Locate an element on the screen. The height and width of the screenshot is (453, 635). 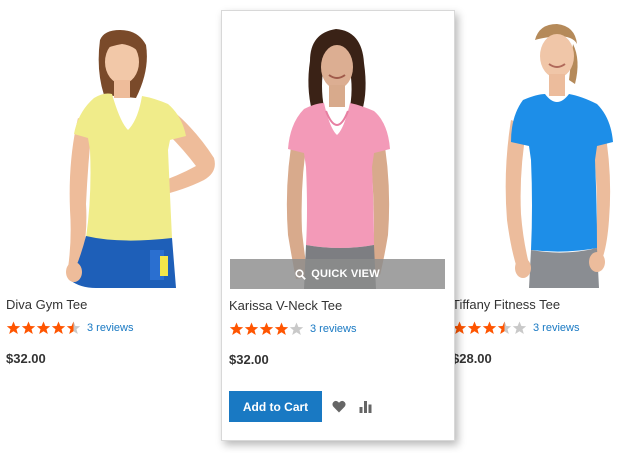
bar-chart-icon is located at coordinates (365, 406).